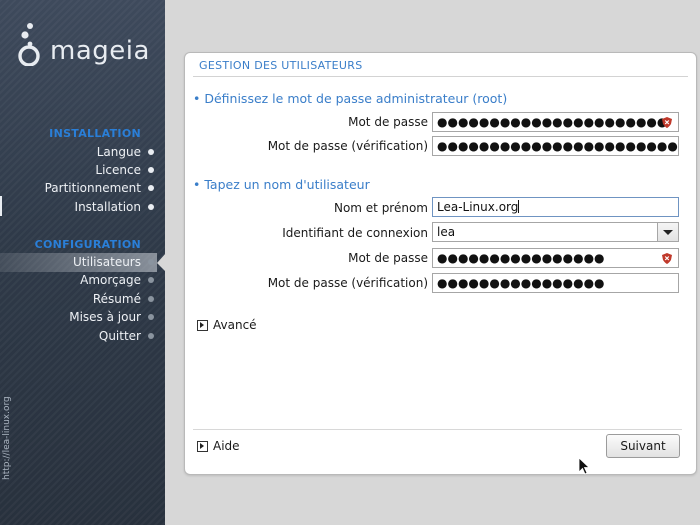  Describe the element at coordinates (388, 258) in the screenshot. I see `user-password-label: Mot de passe` at that location.